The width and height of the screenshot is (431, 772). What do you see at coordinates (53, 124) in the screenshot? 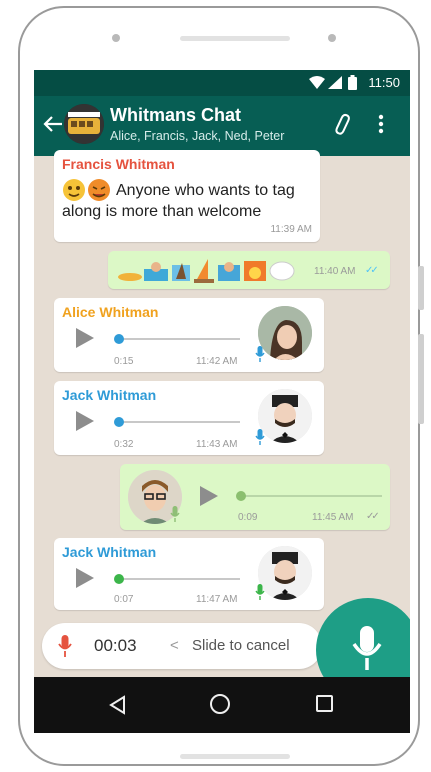
I see `back-arrow-icon` at bounding box center [53, 124].